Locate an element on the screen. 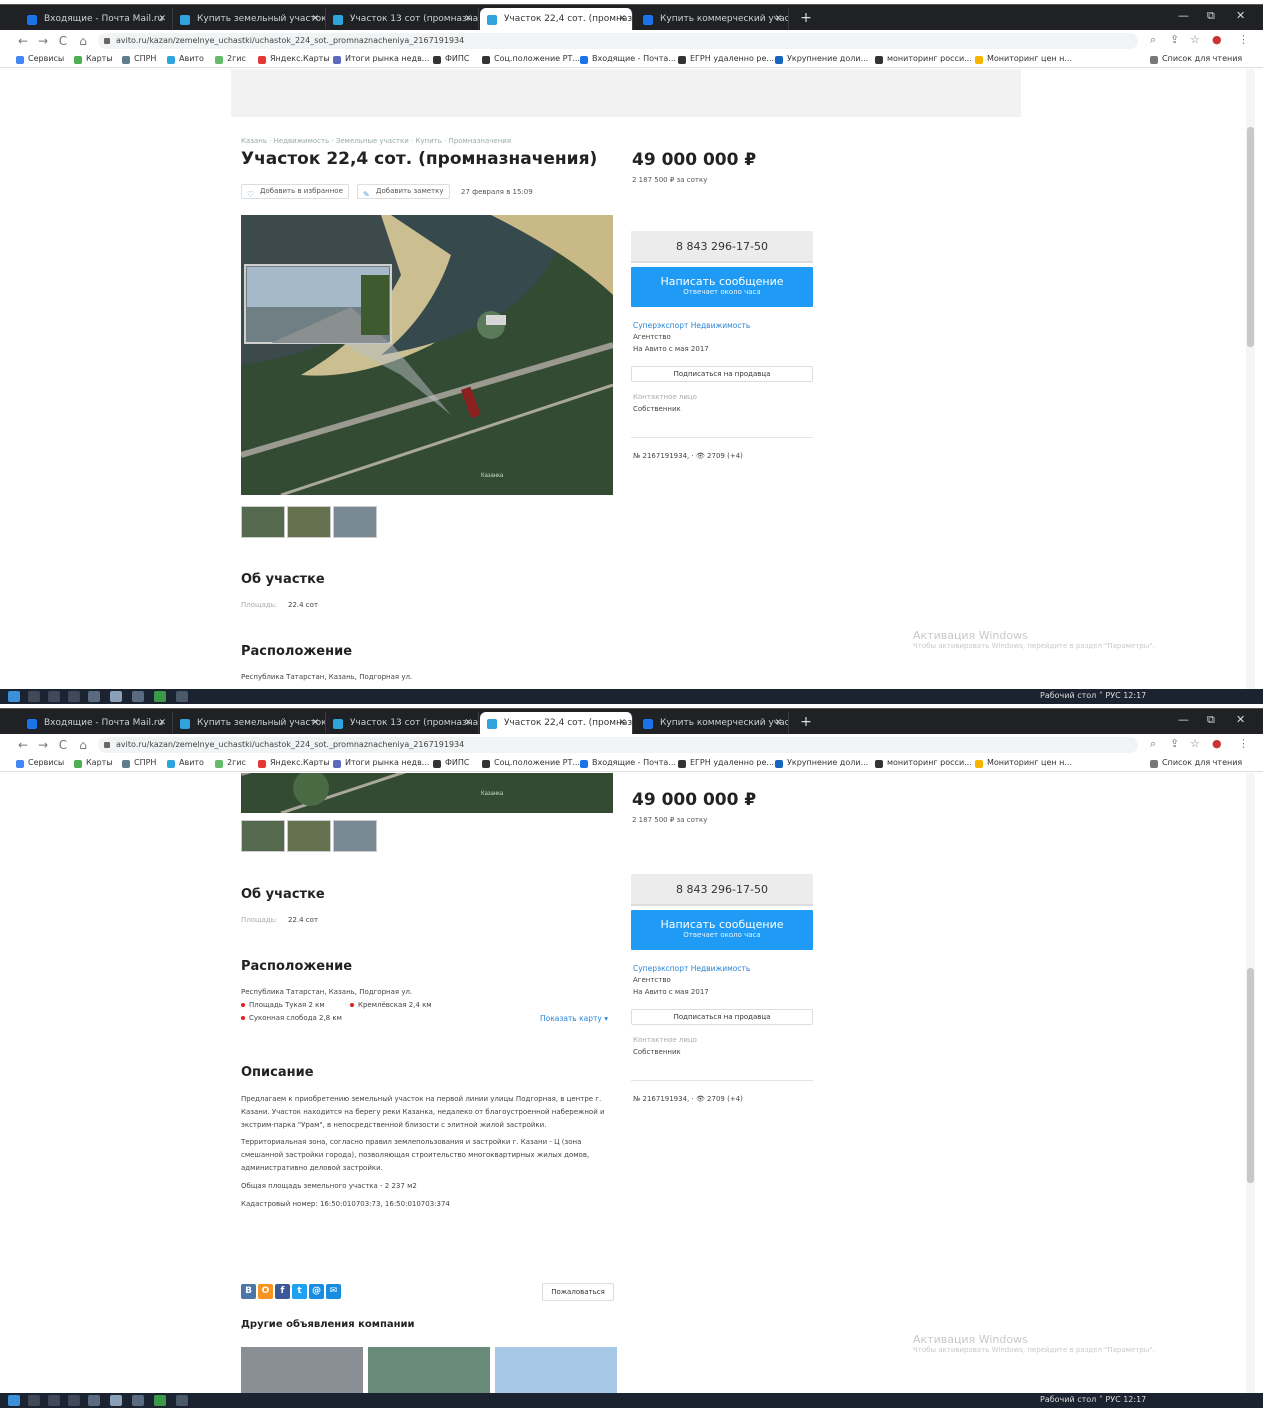 This screenshot has height=1408, width=1263. search-icon is located at coordinates (34, 696).